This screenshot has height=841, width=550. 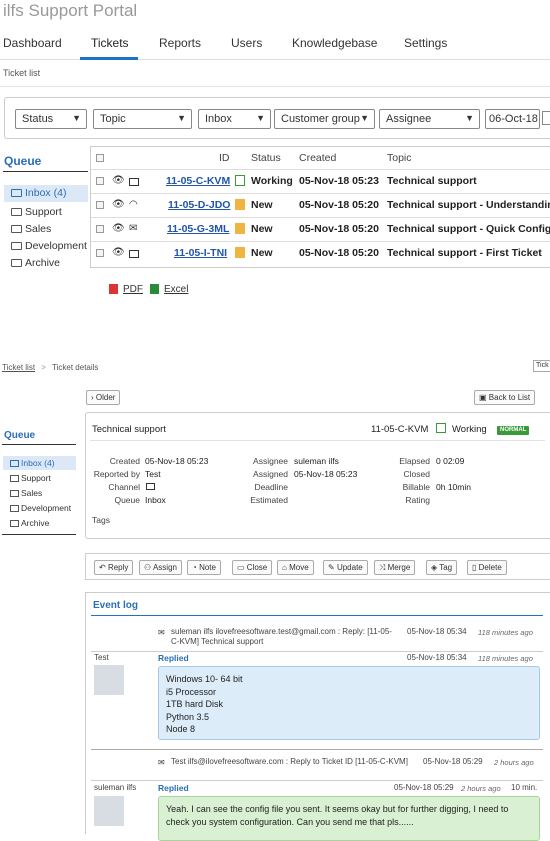 What do you see at coordinates (395, 567) in the screenshot?
I see `merge-button: ⤨ Merge` at bounding box center [395, 567].